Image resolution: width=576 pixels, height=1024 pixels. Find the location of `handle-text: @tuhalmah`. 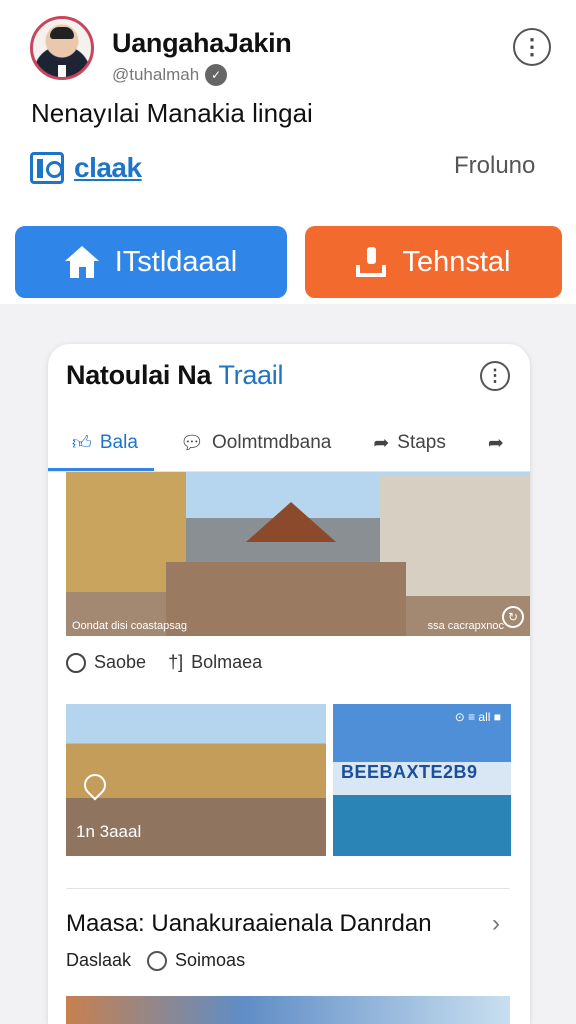

handle-text: @tuhalmah is located at coordinates (156, 74).